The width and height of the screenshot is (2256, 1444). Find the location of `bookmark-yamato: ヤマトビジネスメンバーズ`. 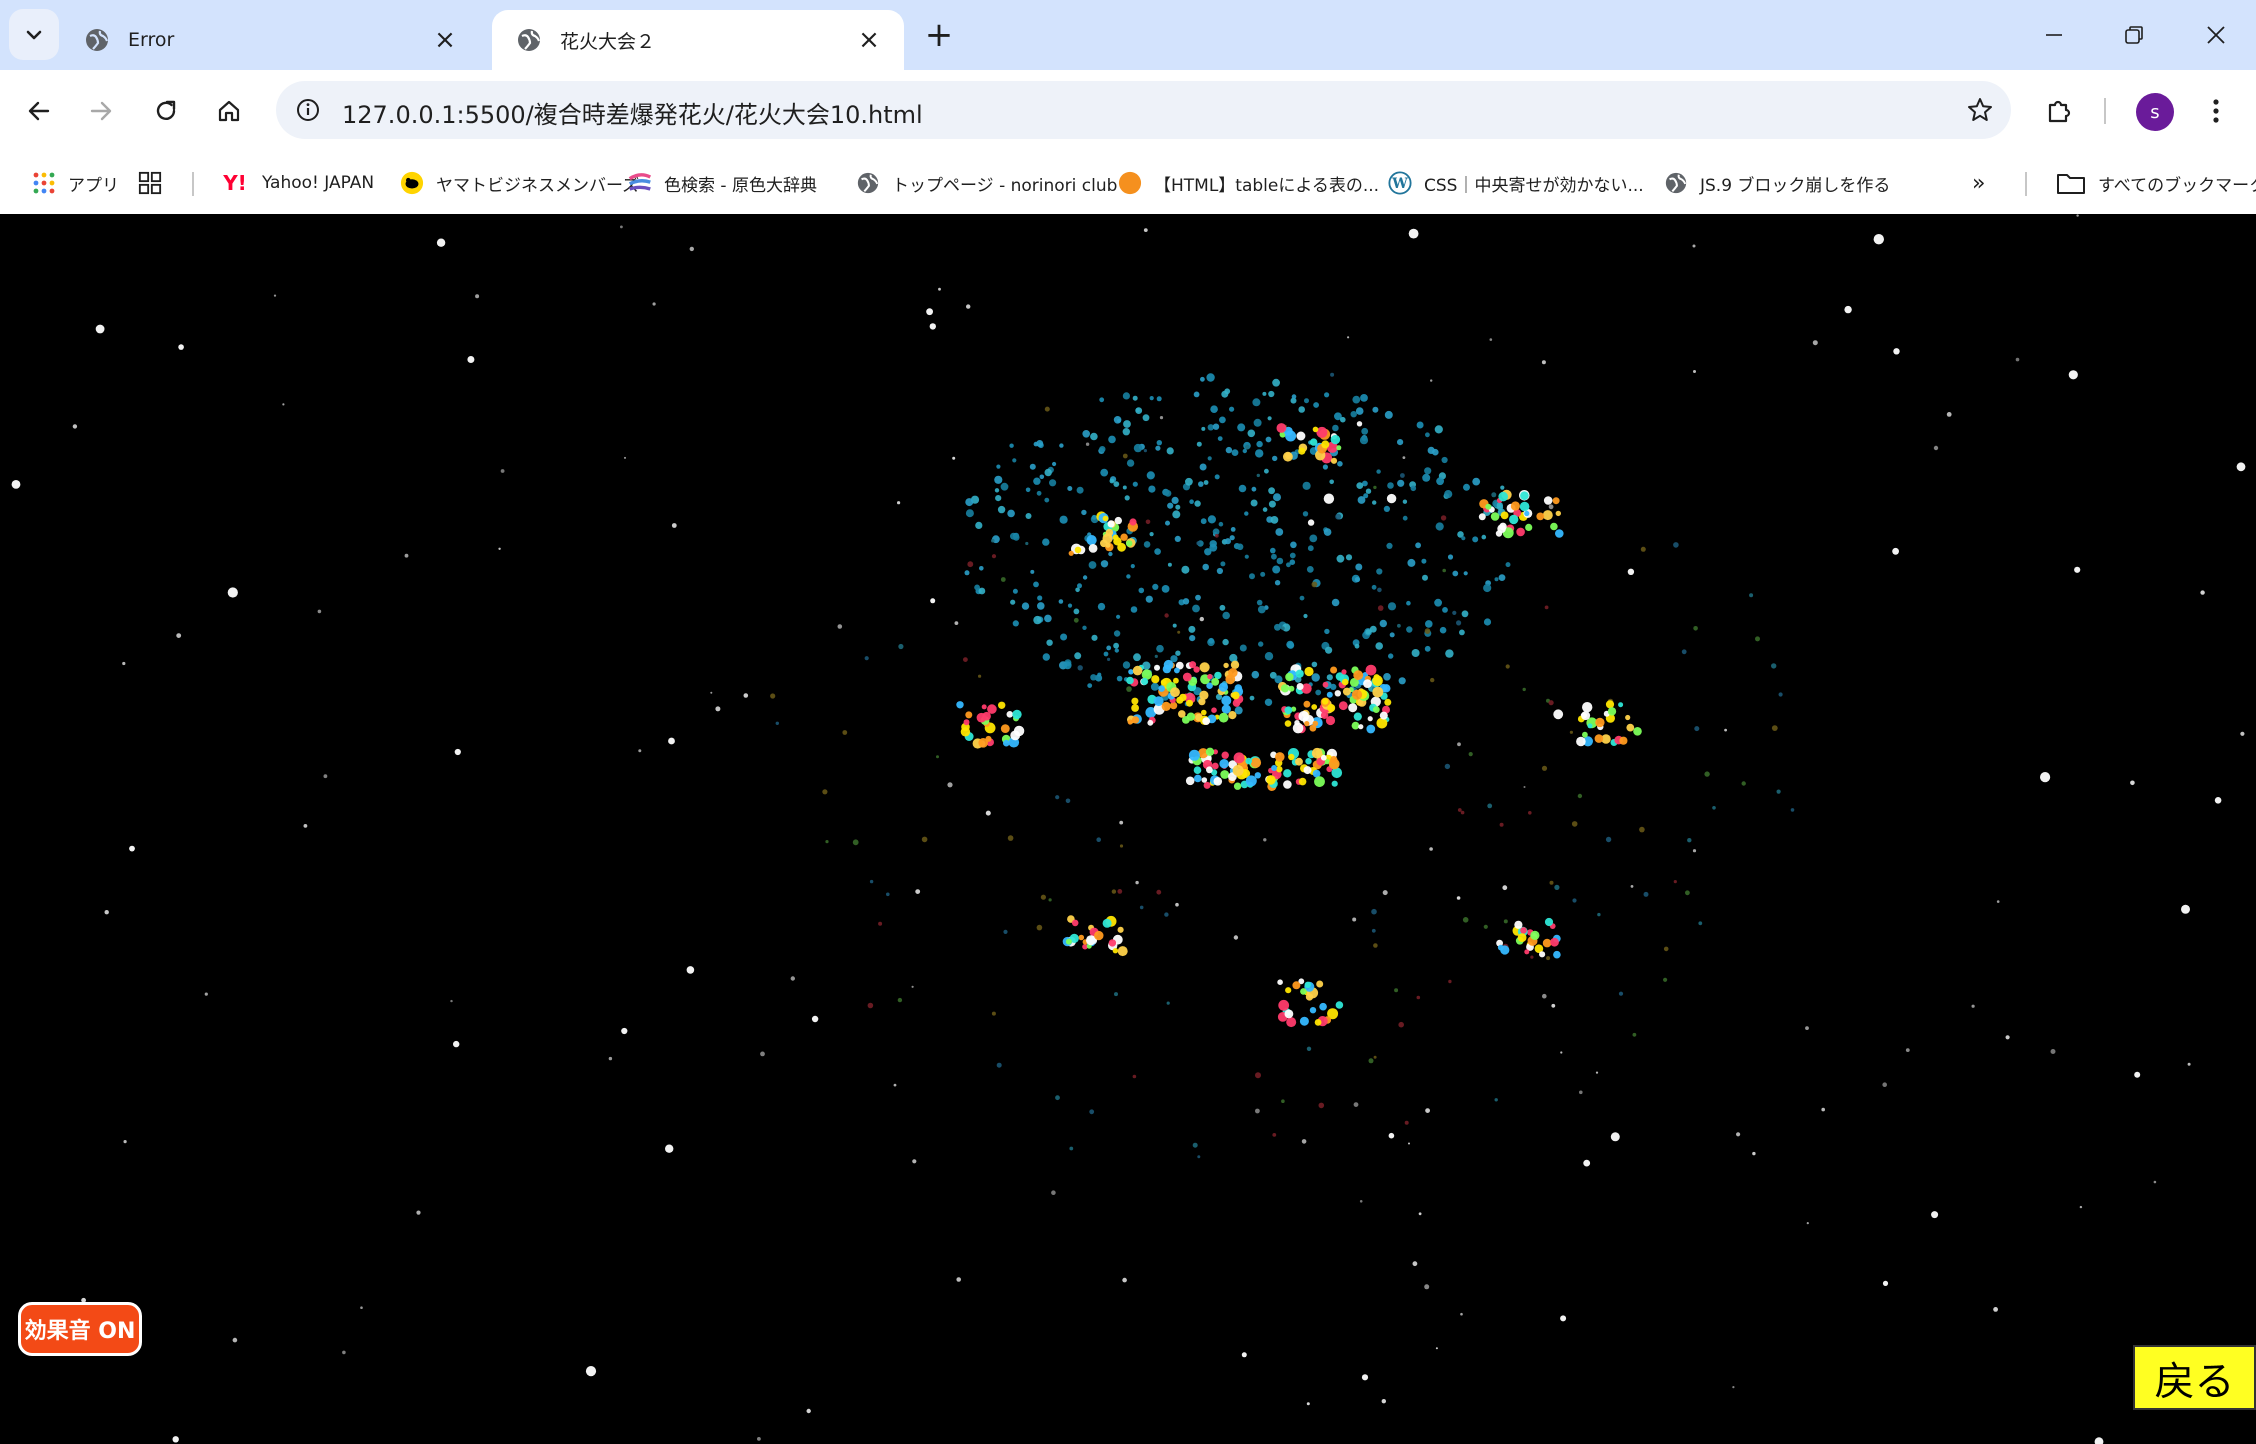

bookmark-yamato: ヤマトビジネスメンバーズ is located at coordinates (519, 183).